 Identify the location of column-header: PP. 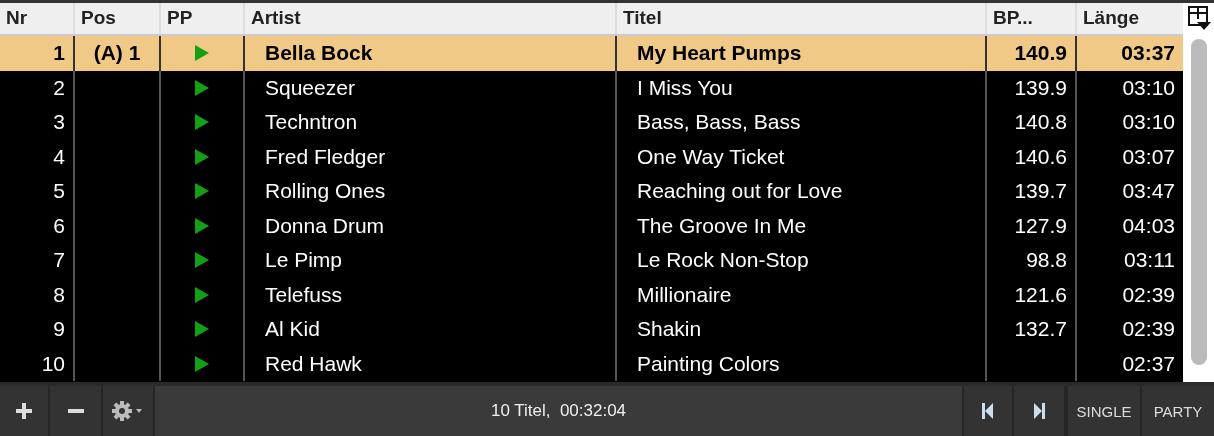
(201, 18).